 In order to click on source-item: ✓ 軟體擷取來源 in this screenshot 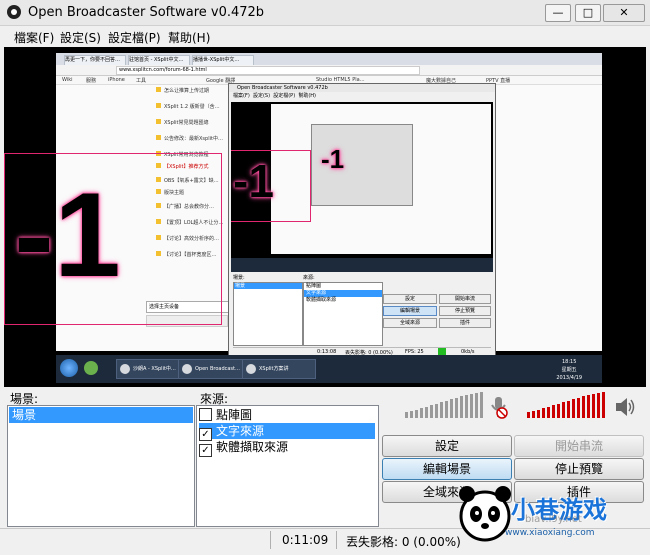, I will do `click(287, 448)`.